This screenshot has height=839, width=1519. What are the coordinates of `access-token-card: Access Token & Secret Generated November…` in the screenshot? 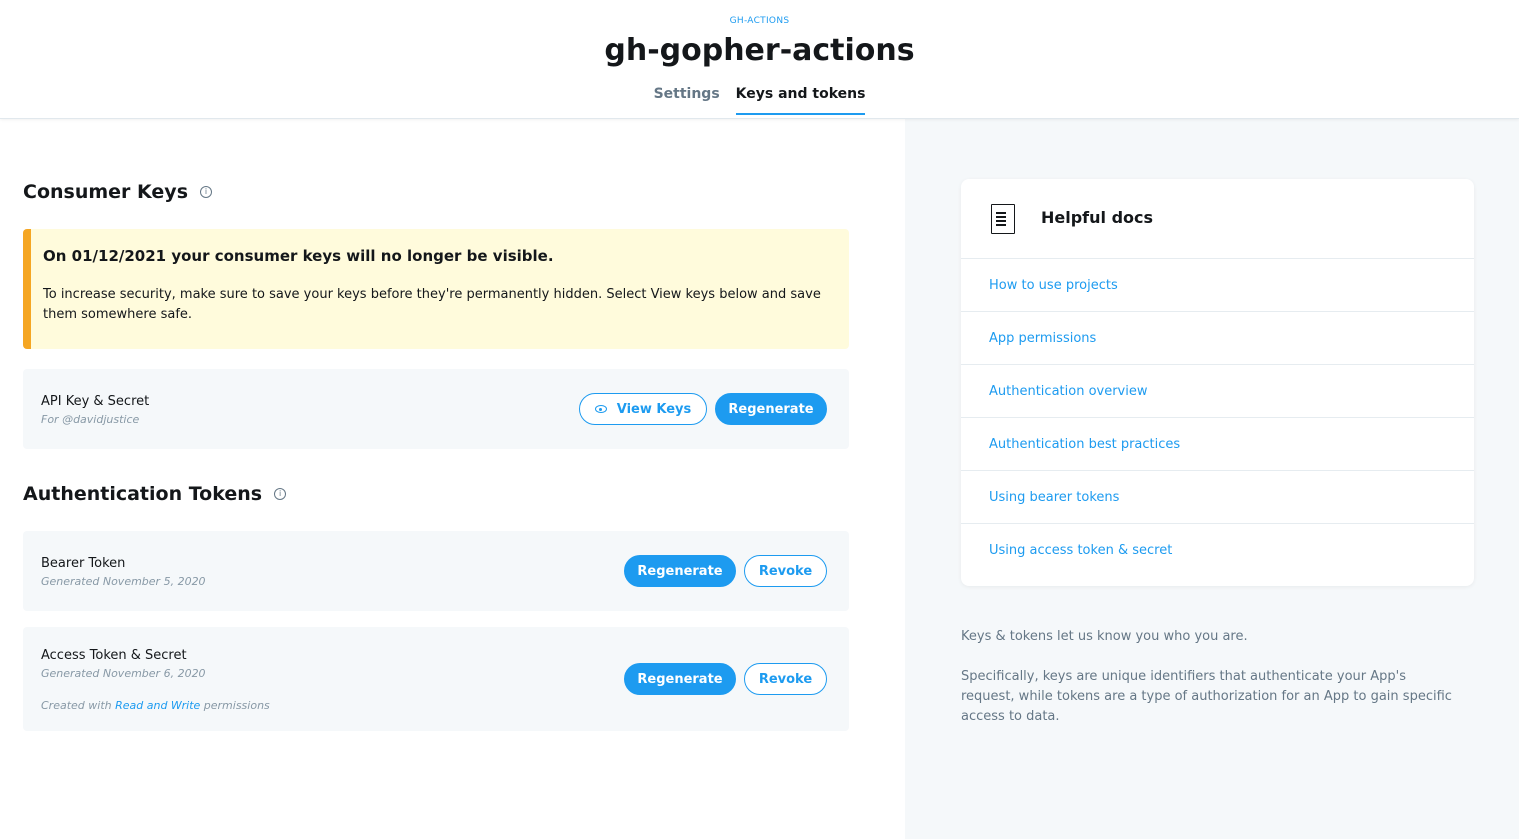 It's located at (436, 679).